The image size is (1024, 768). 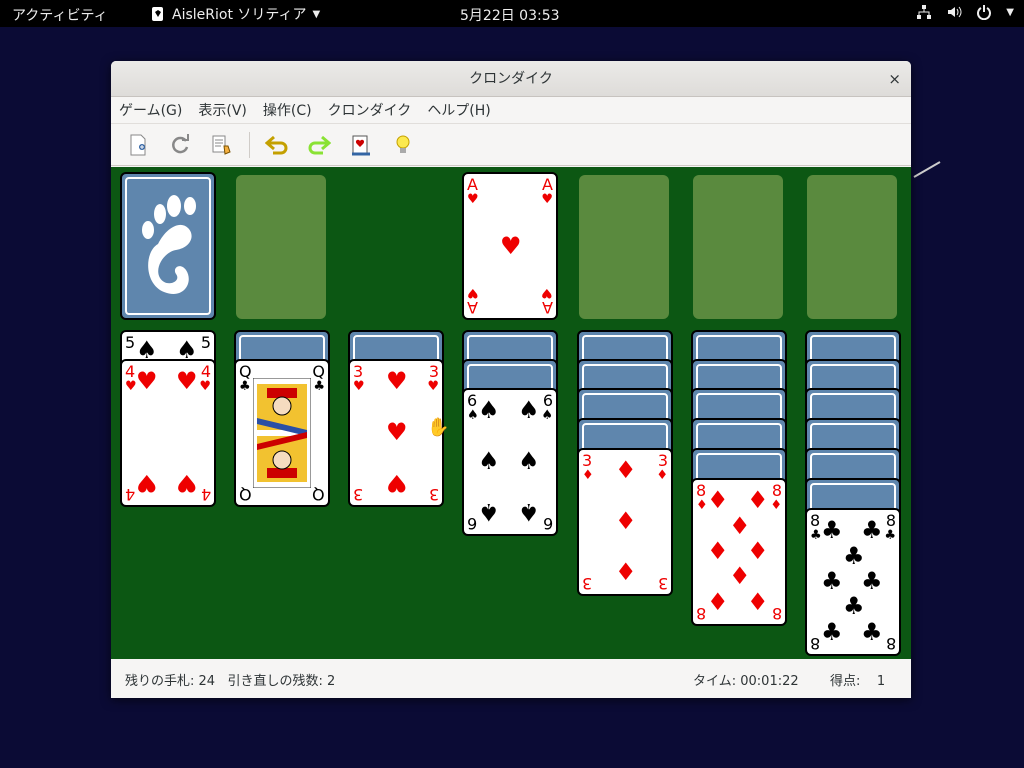 What do you see at coordinates (511, 145) in the screenshot?
I see `toolbar` at bounding box center [511, 145].